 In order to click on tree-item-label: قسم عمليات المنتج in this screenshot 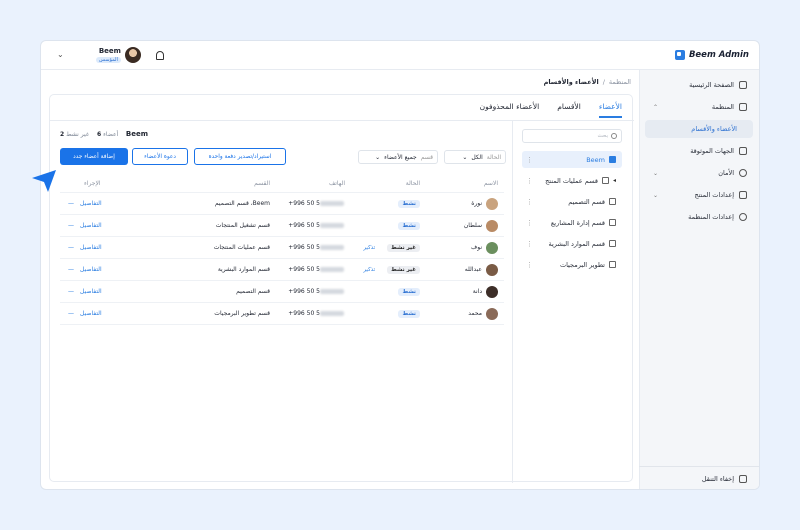, I will do `click(571, 180)`.